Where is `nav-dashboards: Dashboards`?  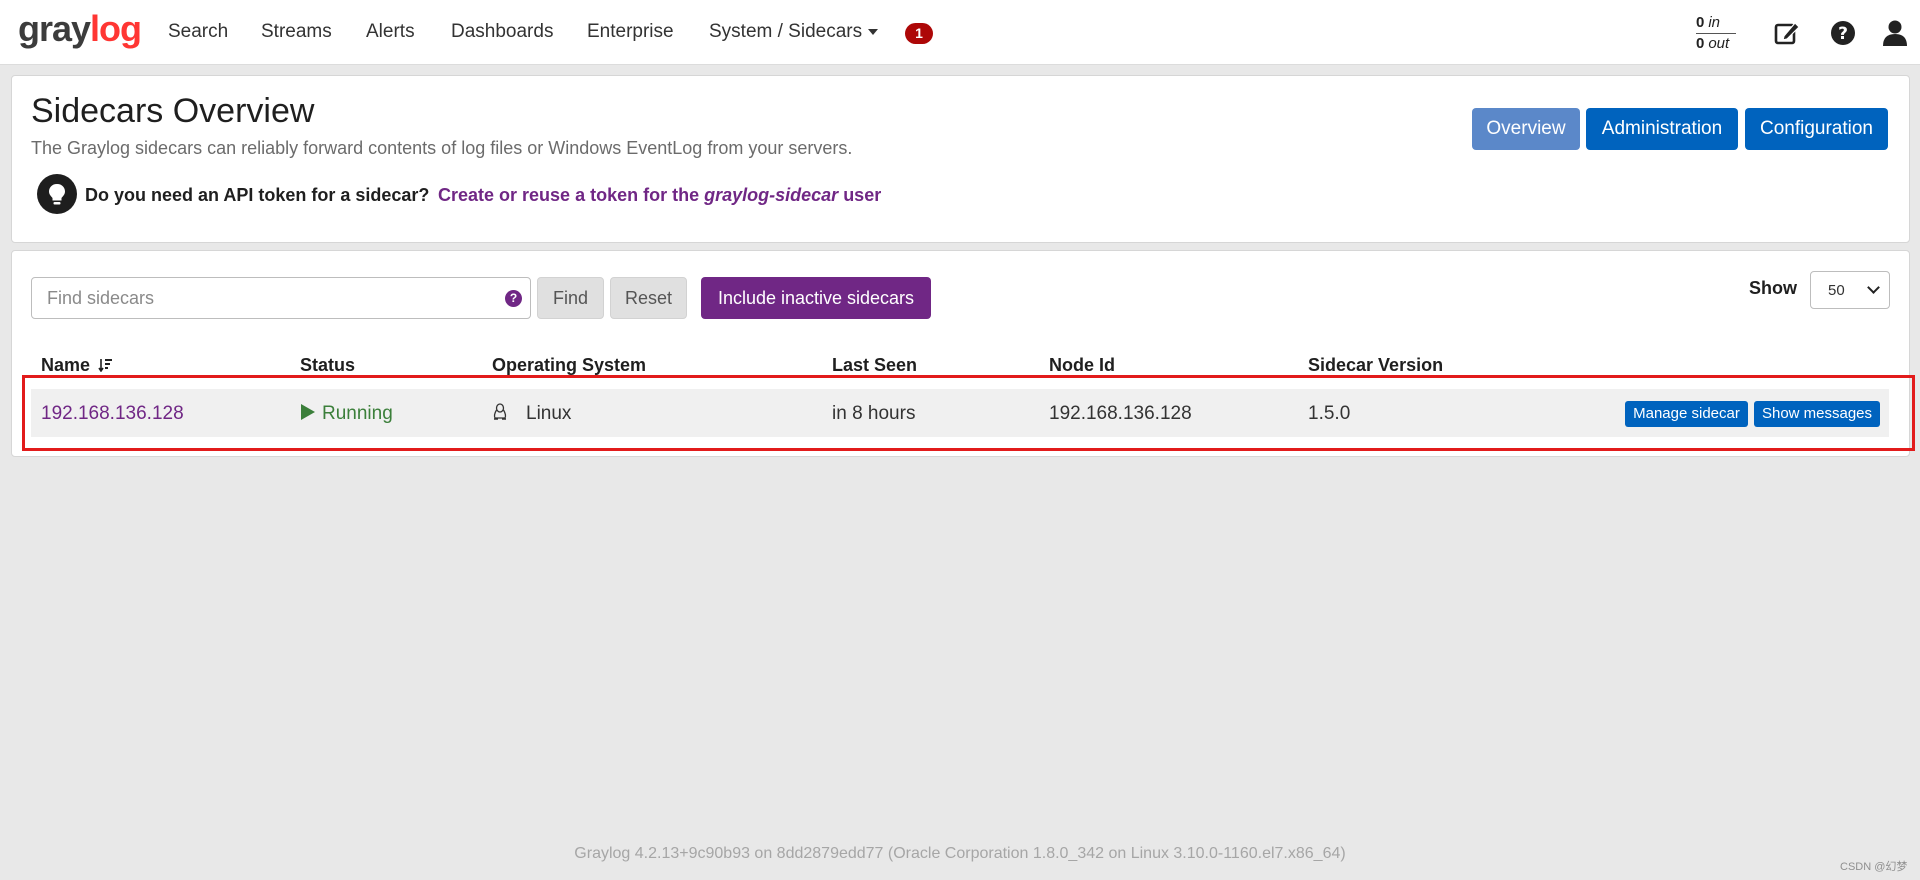
nav-dashboards: Dashboards is located at coordinates (502, 32).